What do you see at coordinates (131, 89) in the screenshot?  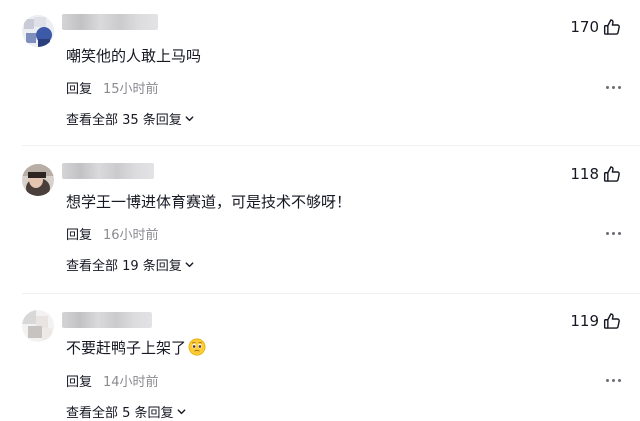 I see `timestamp: 15小时前` at bounding box center [131, 89].